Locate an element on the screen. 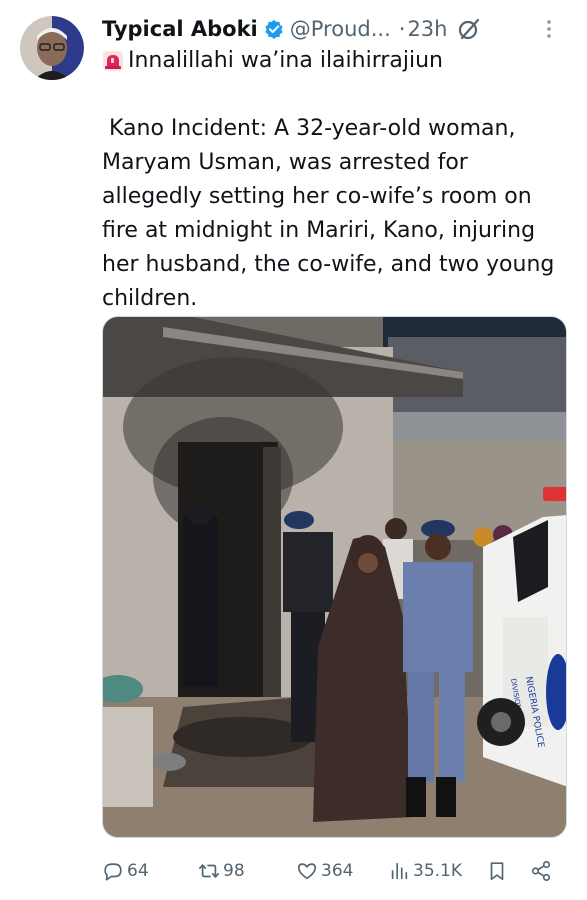  more-options-icon is located at coordinates (549, 29).